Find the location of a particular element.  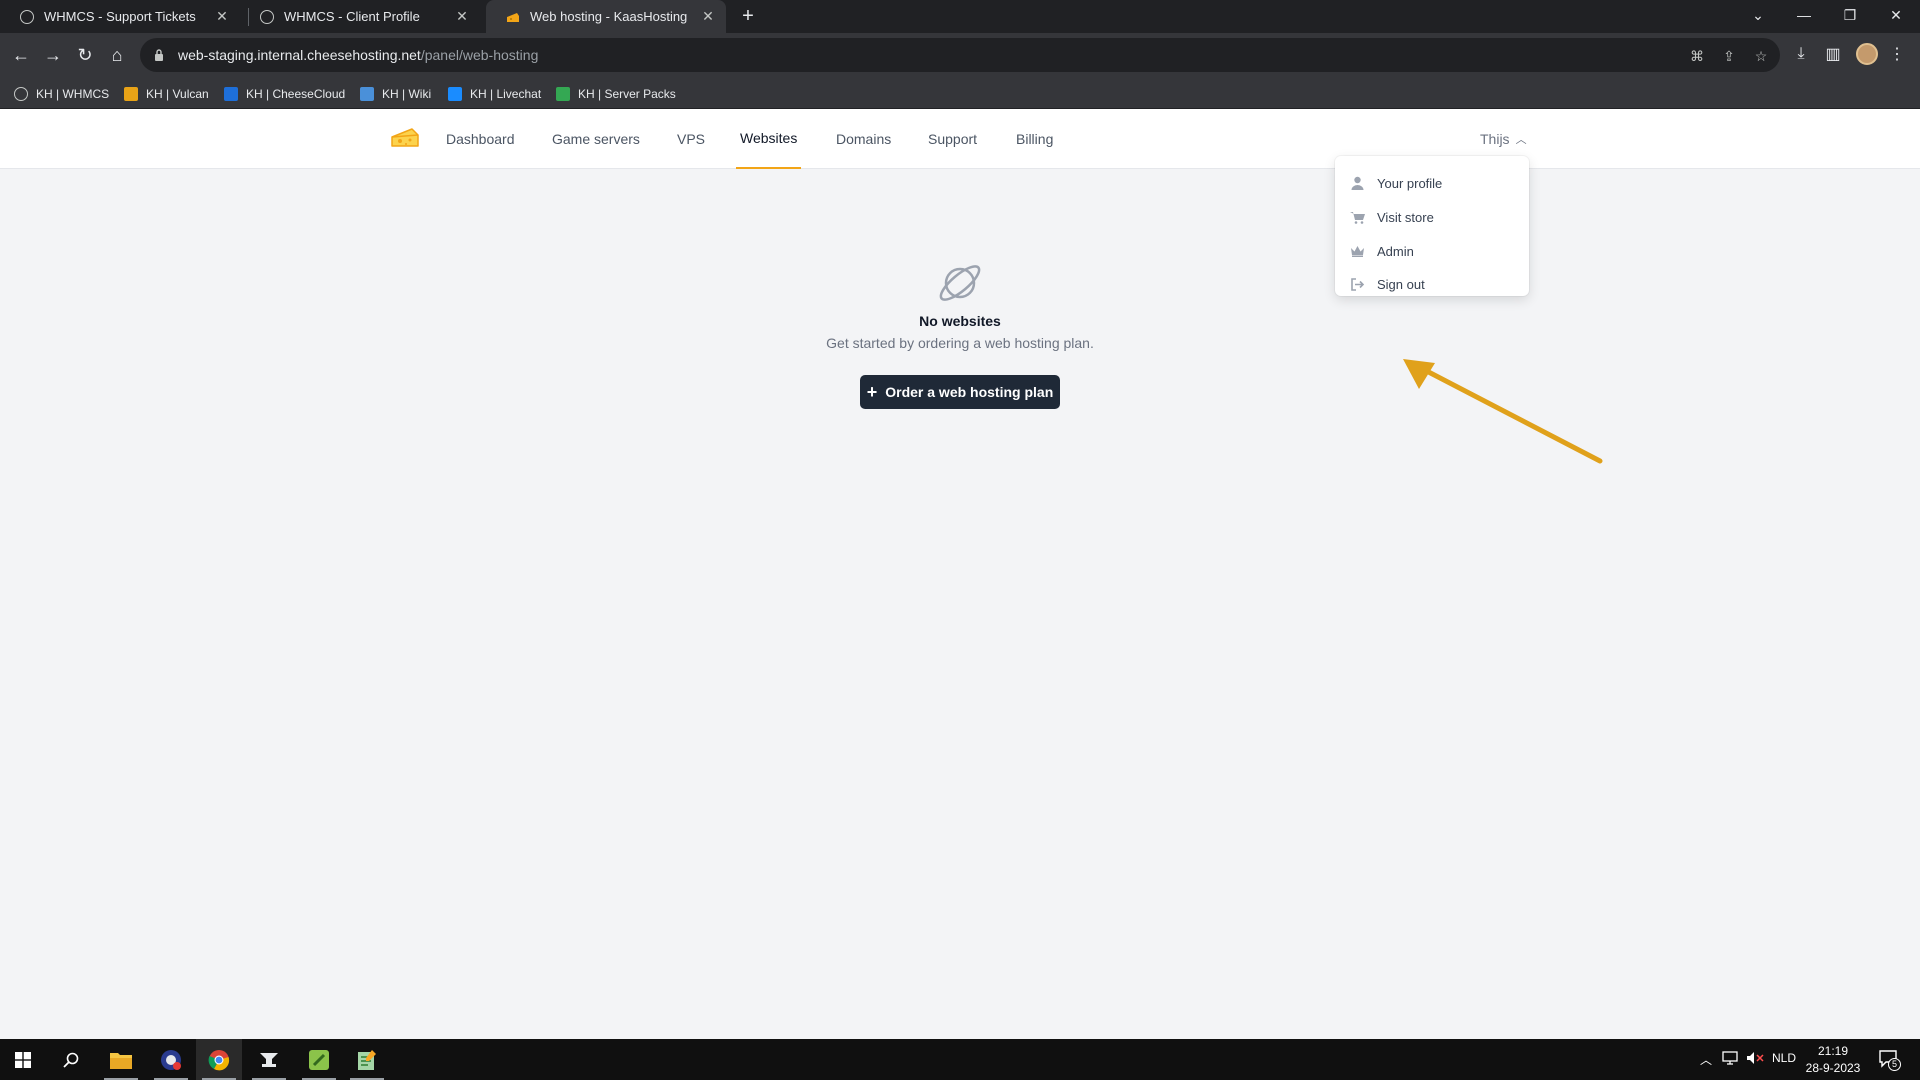

bookmark-cheesecloud: KH | CheeseCloud is located at coordinates (284, 94).